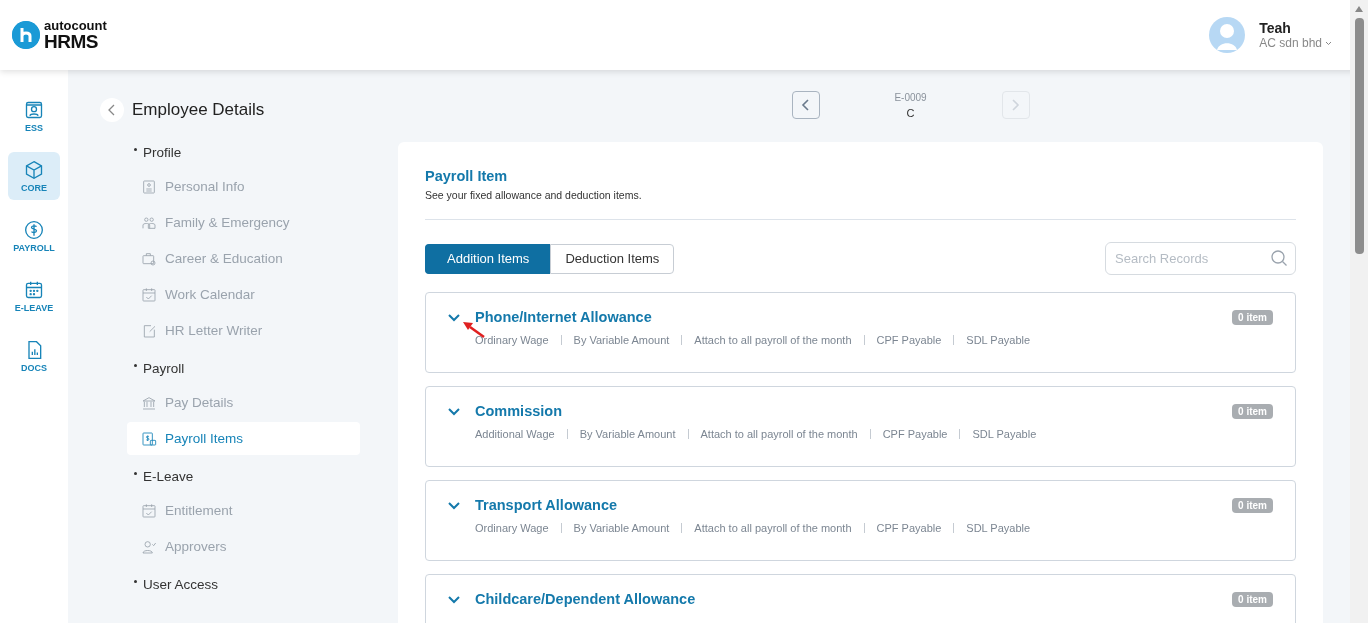  I want to click on subnav-item: Entitlement, so click(243, 510).